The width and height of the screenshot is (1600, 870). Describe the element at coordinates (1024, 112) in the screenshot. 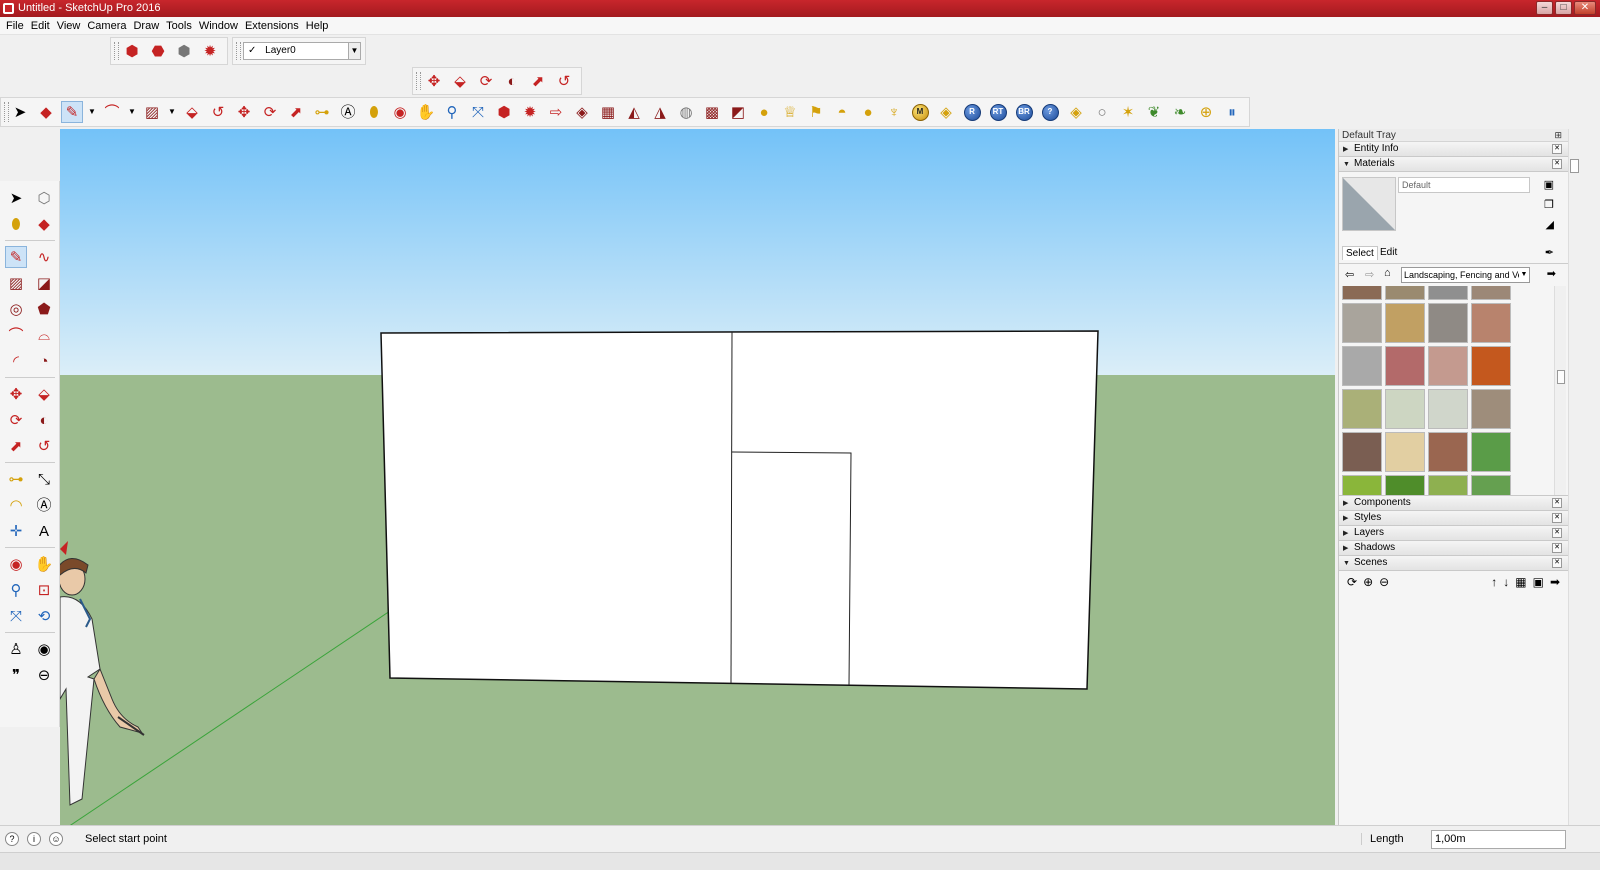

I see `batch-render-icon: BR` at that location.